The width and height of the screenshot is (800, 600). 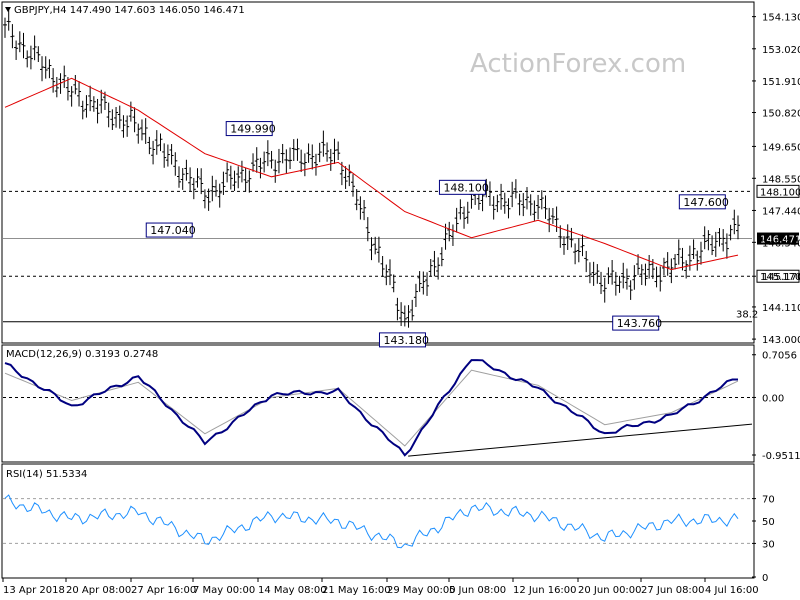 I want to click on price-annotation-label: 143.180, so click(x=406, y=340).